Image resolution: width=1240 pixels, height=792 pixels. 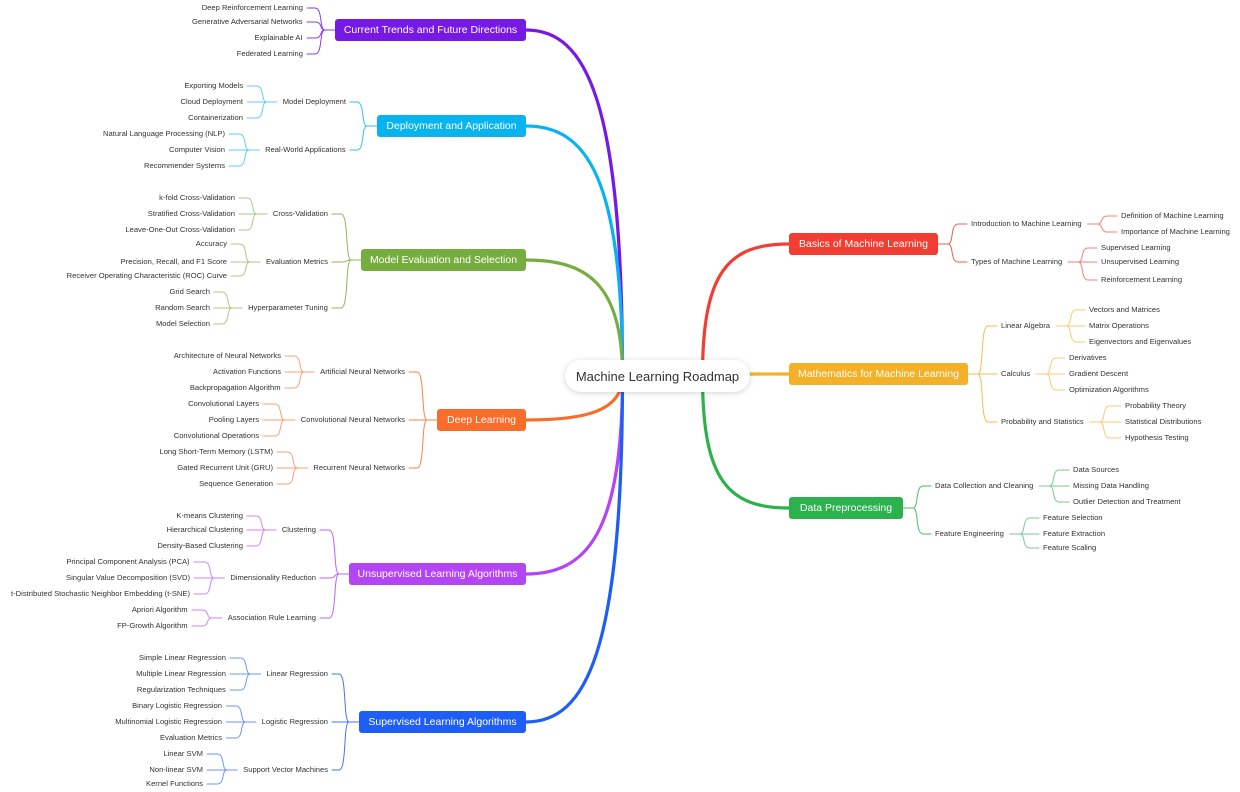 I want to click on subtopic-node: Recurrent Neural Networks, so click(x=359, y=468).